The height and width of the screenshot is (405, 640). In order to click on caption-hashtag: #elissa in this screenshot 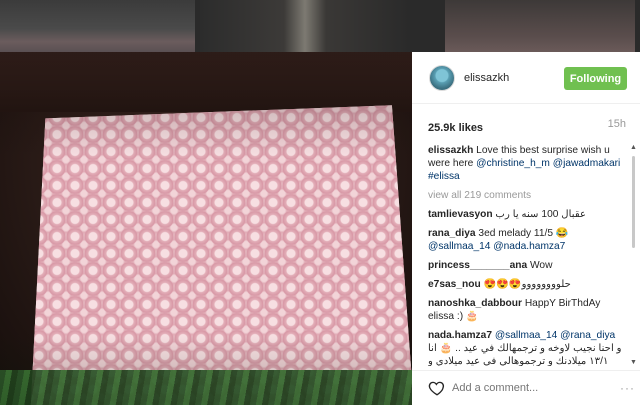, I will do `click(444, 176)`.